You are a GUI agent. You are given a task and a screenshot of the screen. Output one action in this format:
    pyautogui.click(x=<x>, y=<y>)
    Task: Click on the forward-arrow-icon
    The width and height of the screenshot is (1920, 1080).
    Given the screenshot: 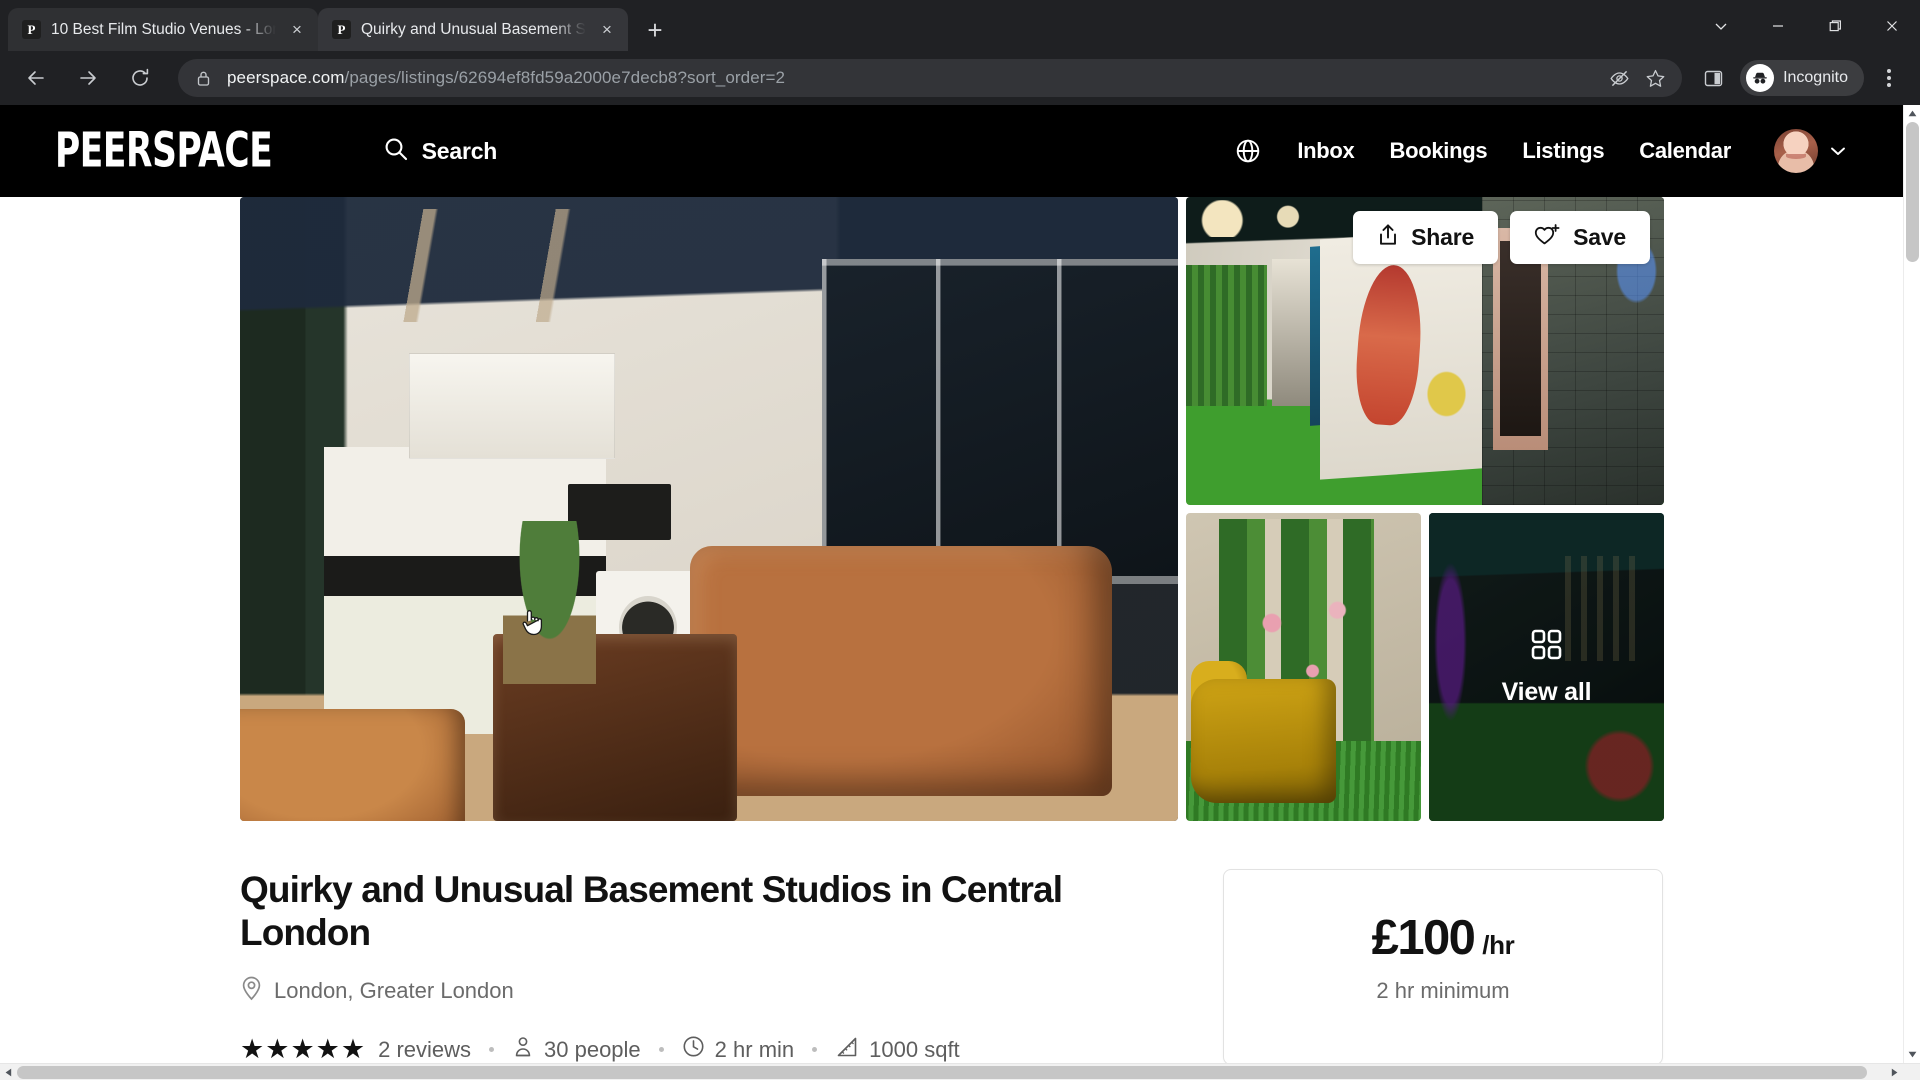 What is the action you would take?
    pyautogui.click(x=88, y=78)
    